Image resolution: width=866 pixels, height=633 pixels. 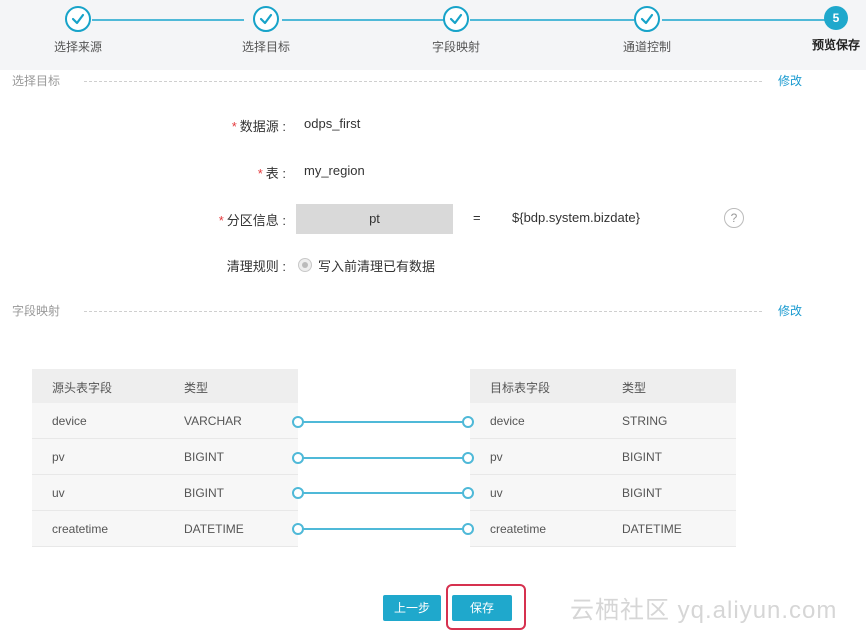 I want to click on partition-value: ${bdp.system.bizdate}, so click(x=576, y=217).